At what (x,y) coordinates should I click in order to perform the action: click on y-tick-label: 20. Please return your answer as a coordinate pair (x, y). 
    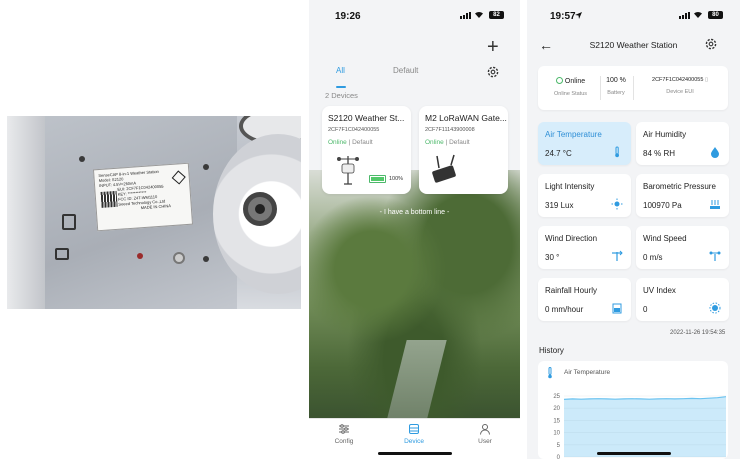
    Looking at the image, I should click on (556, 409).